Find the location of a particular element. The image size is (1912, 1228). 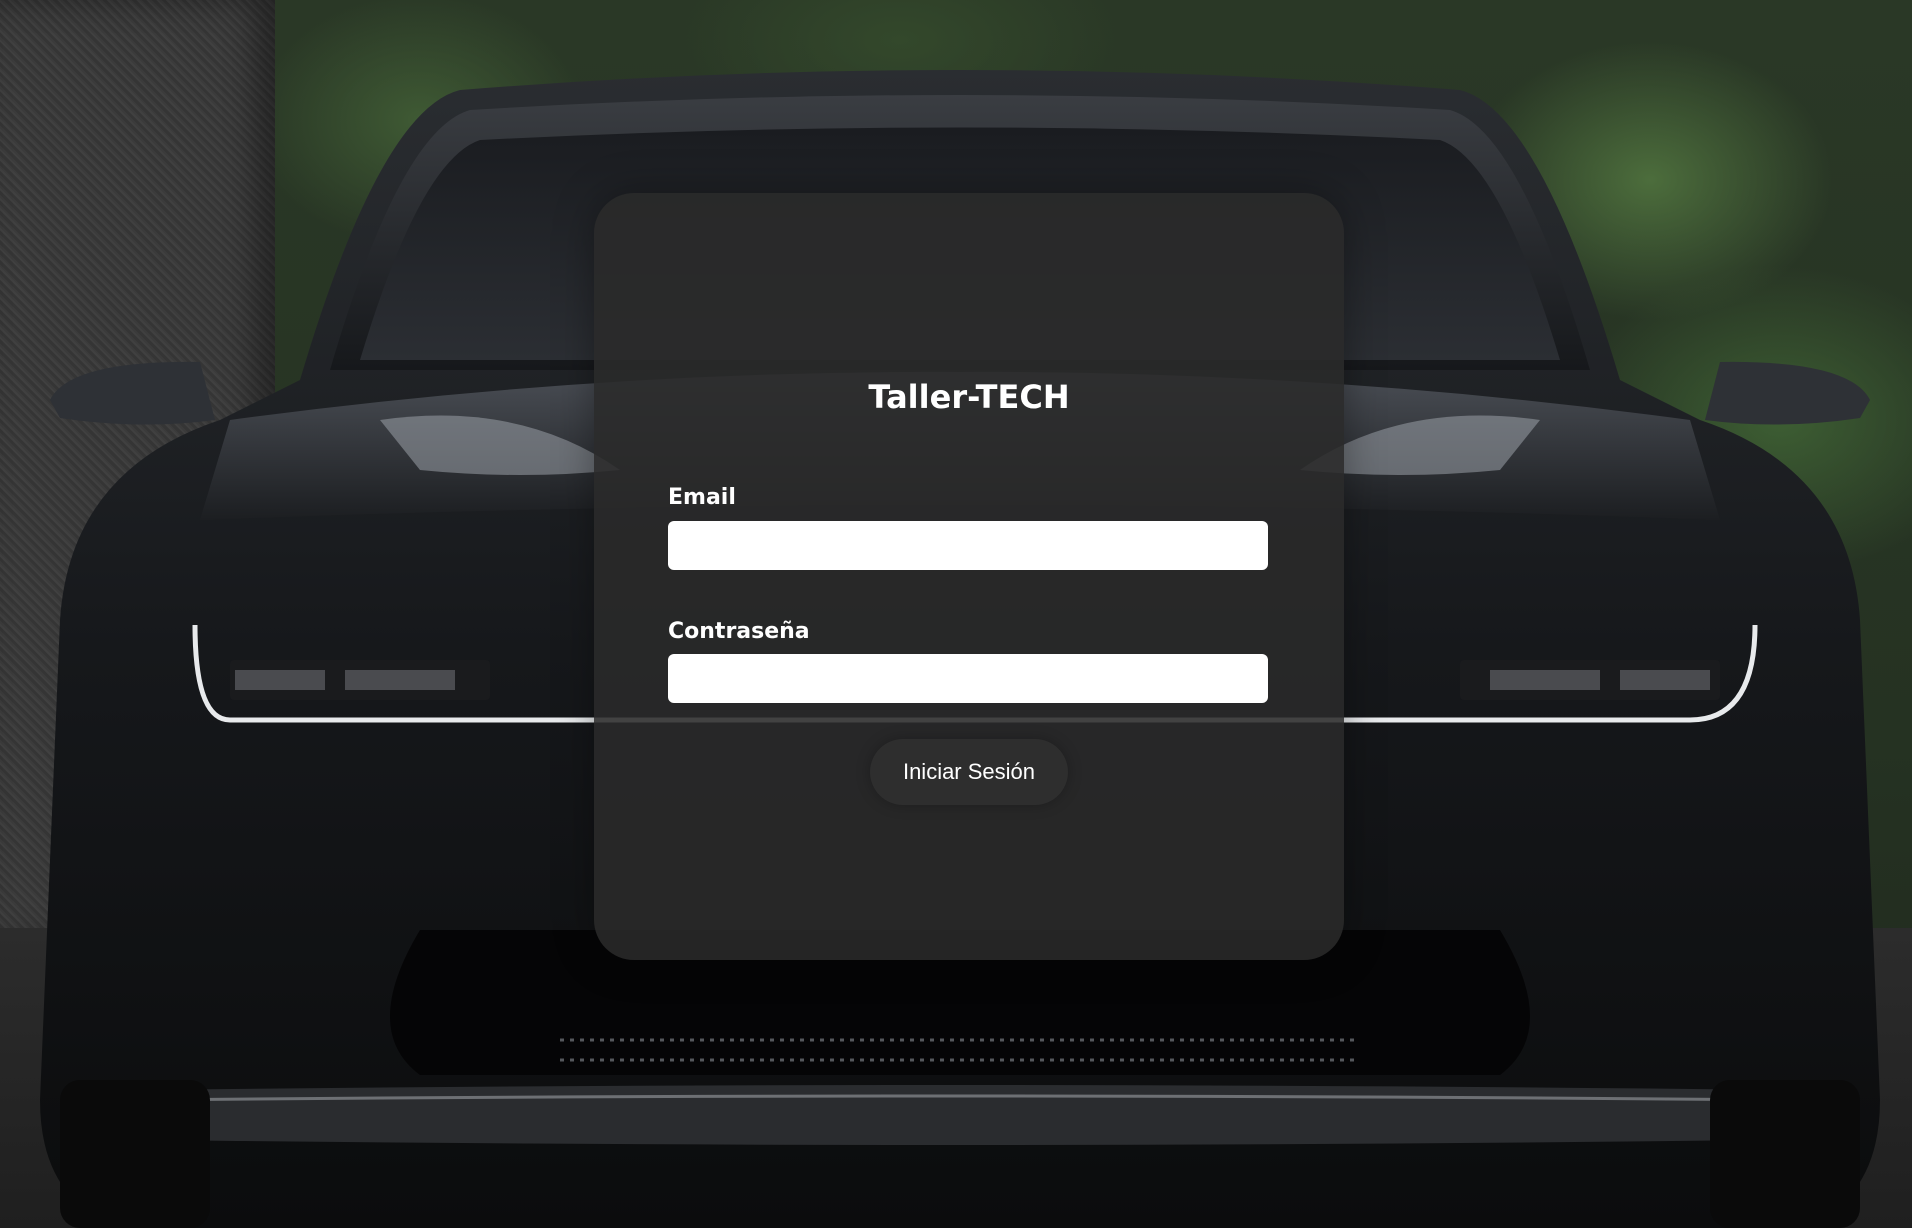

email-label: Email is located at coordinates (702, 497).